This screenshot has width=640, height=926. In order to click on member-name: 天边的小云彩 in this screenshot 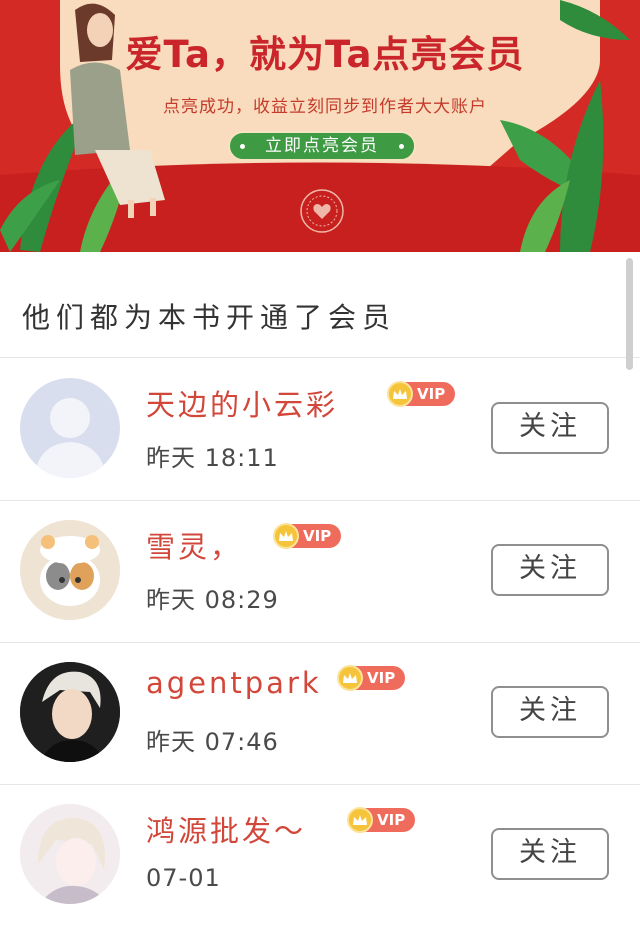, I will do `click(242, 403)`.